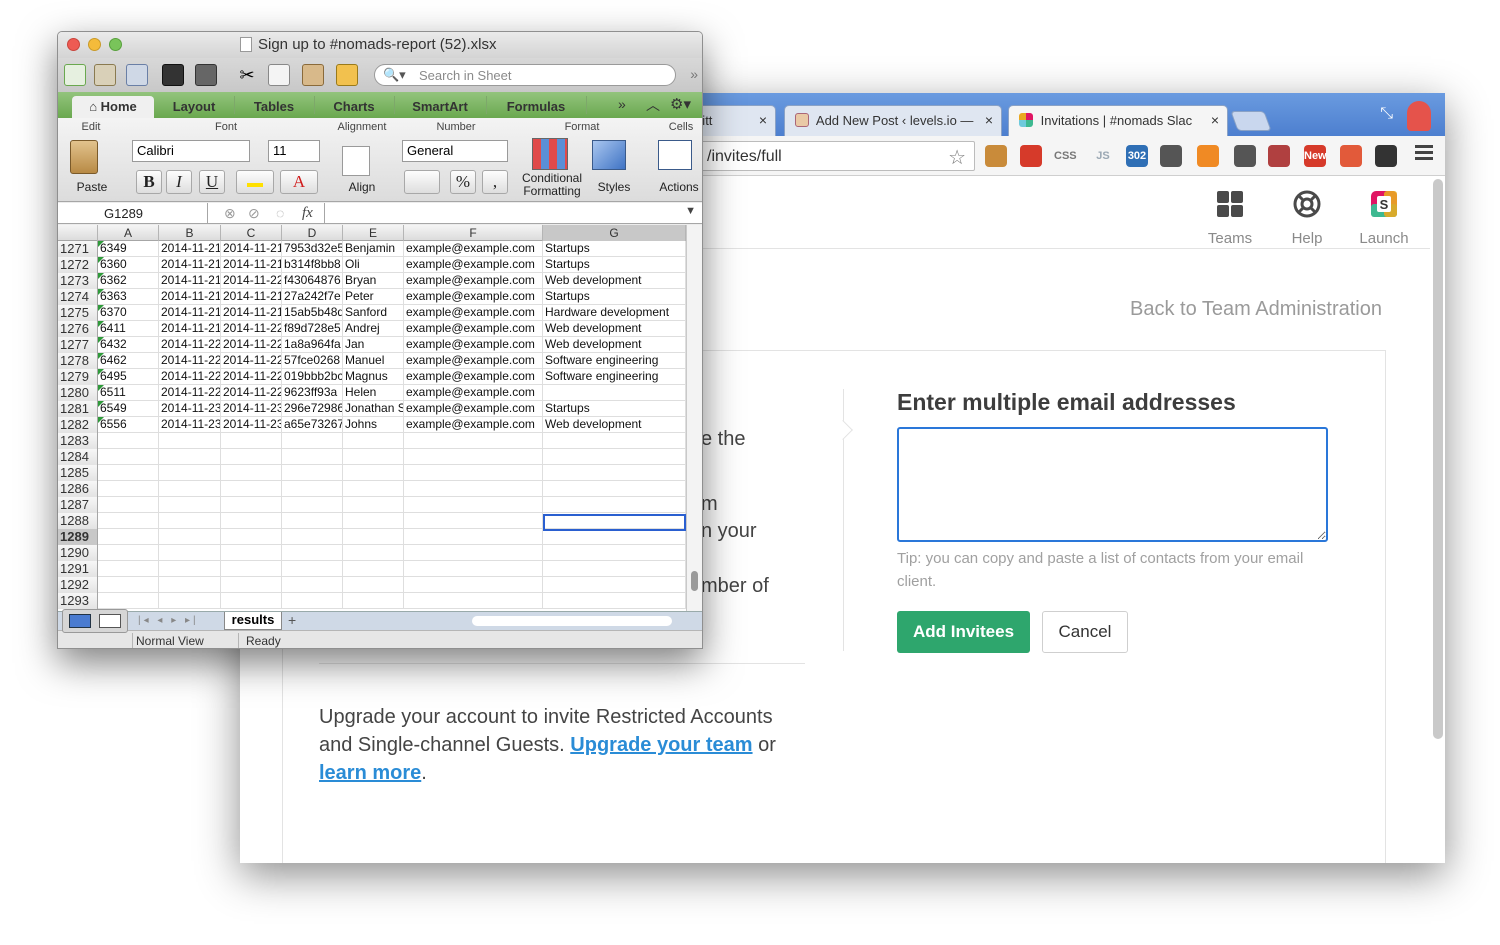 Image resolution: width=1500 pixels, height=945 pixels. I want to click on row-number: 1288, so click(78, 521).